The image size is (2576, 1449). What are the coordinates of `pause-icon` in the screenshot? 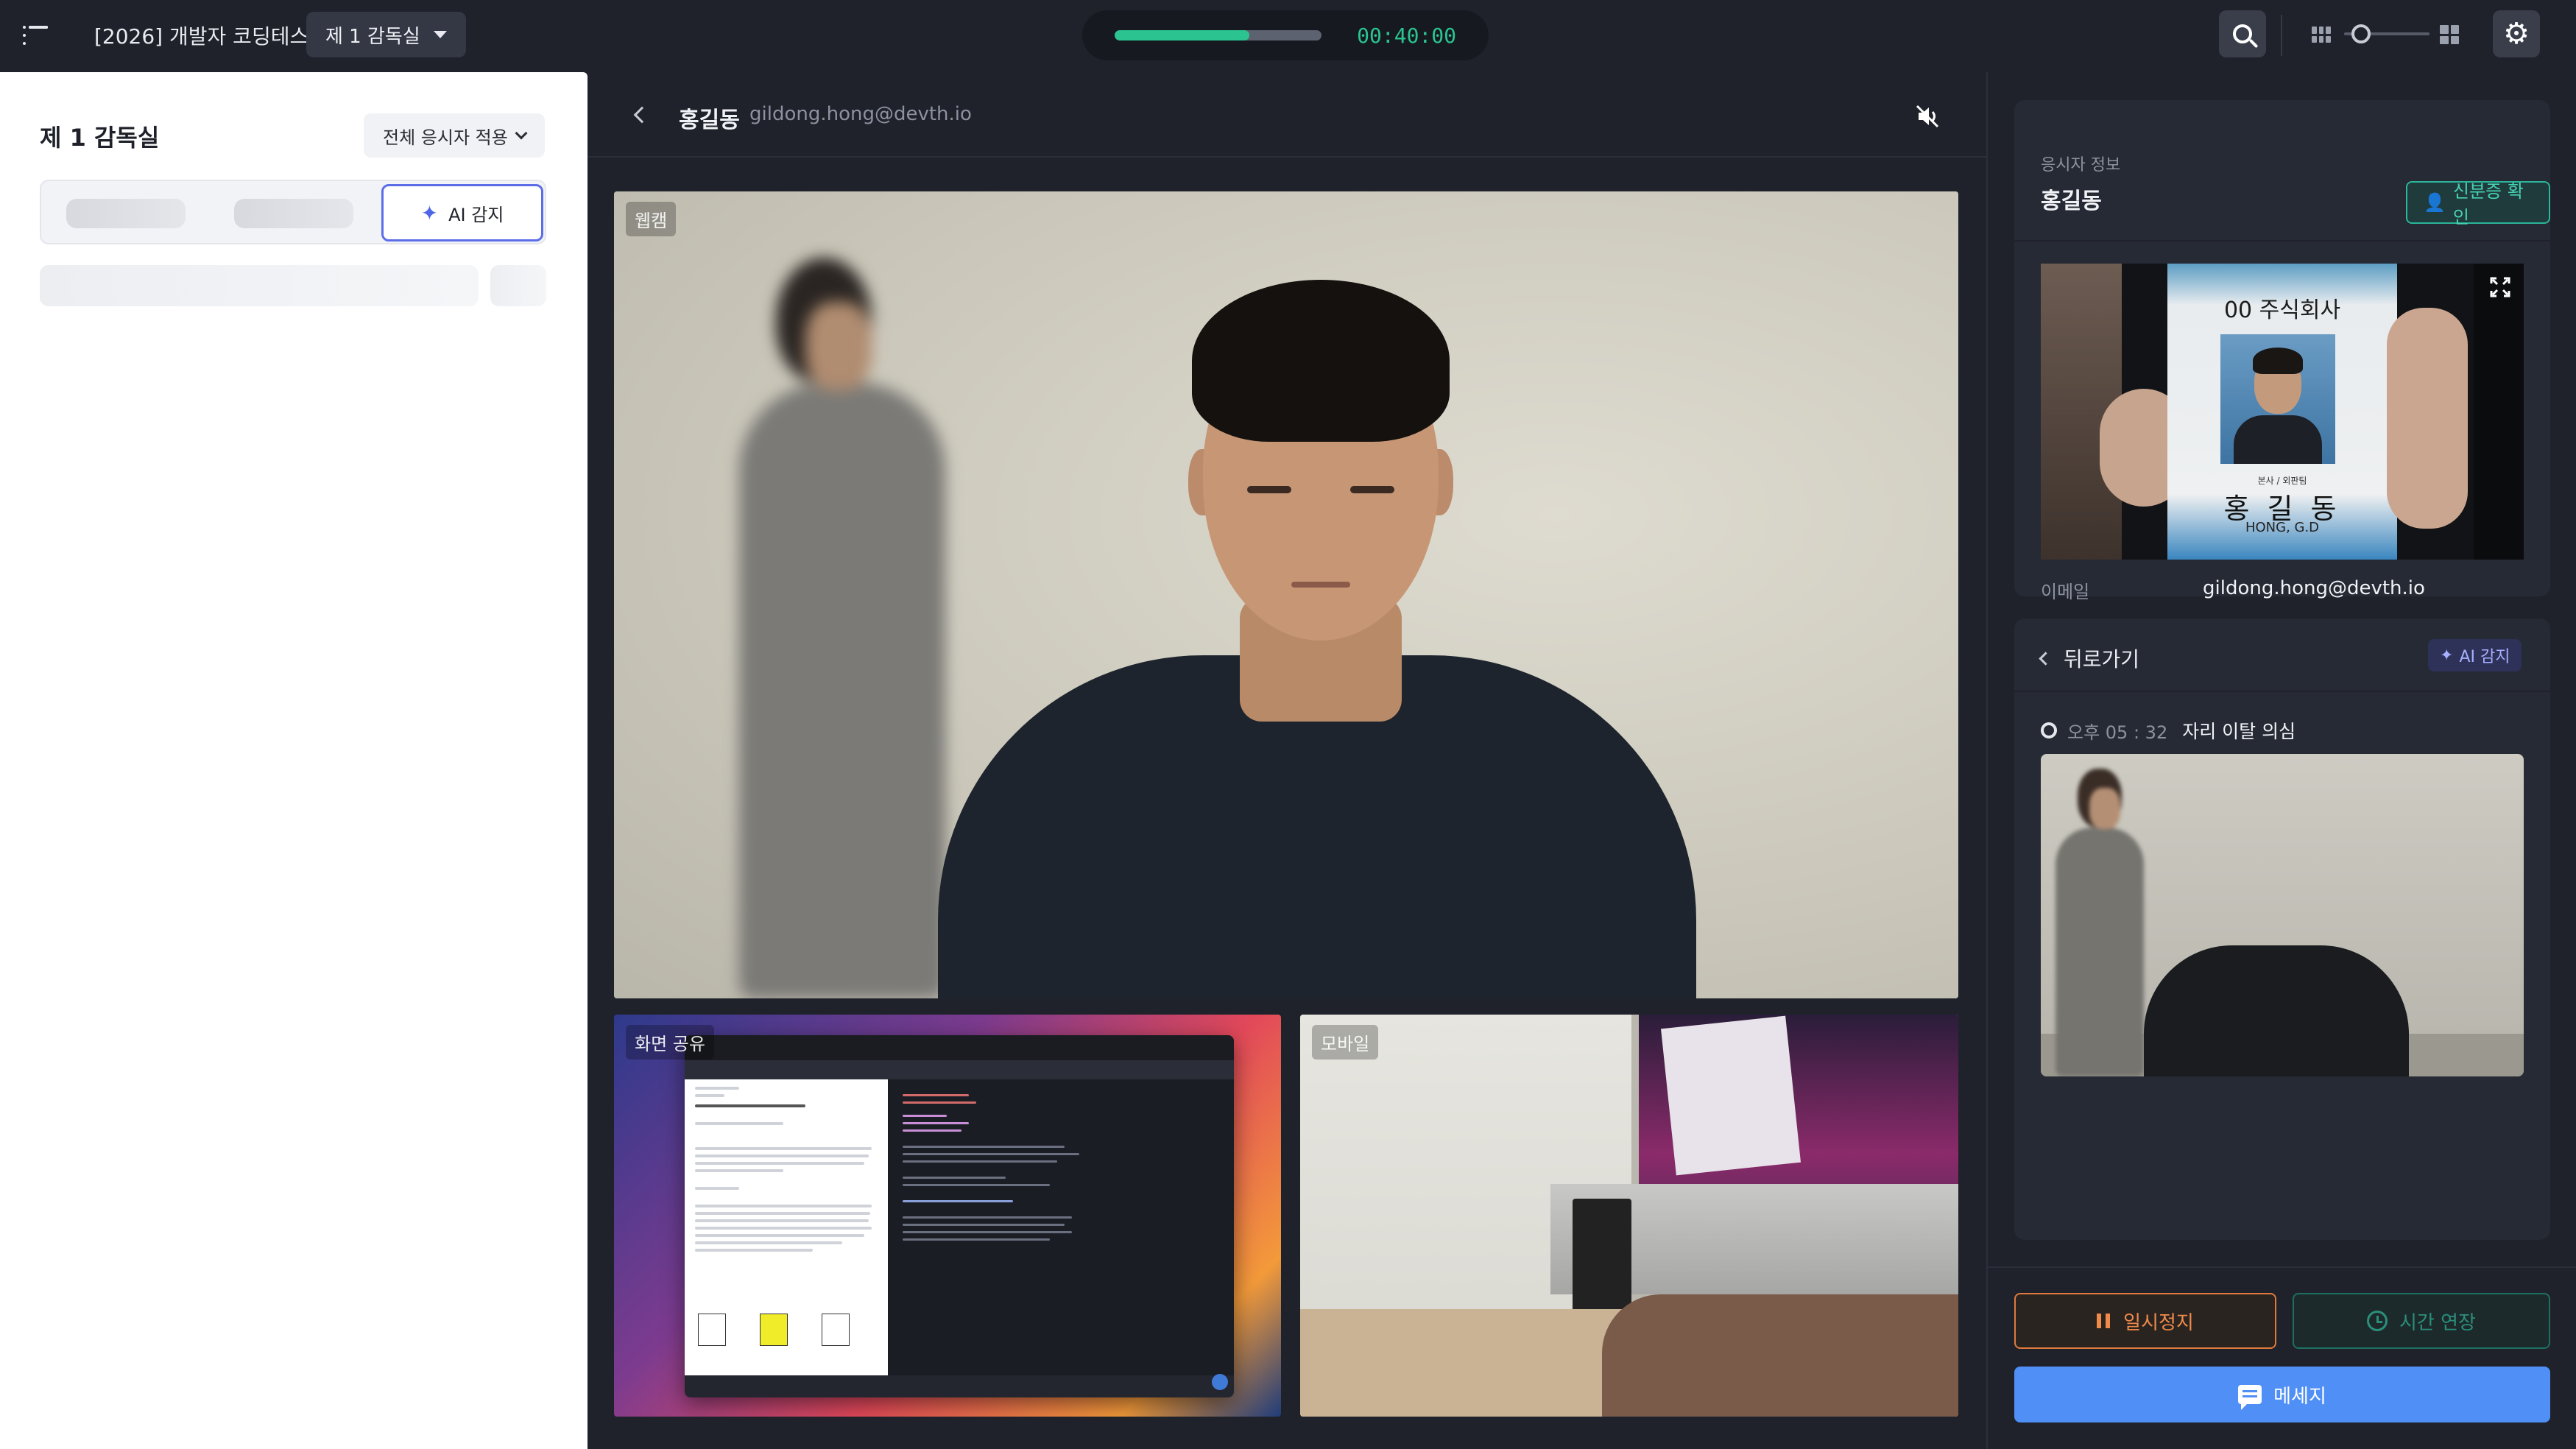 It's located at (2104, 1321).